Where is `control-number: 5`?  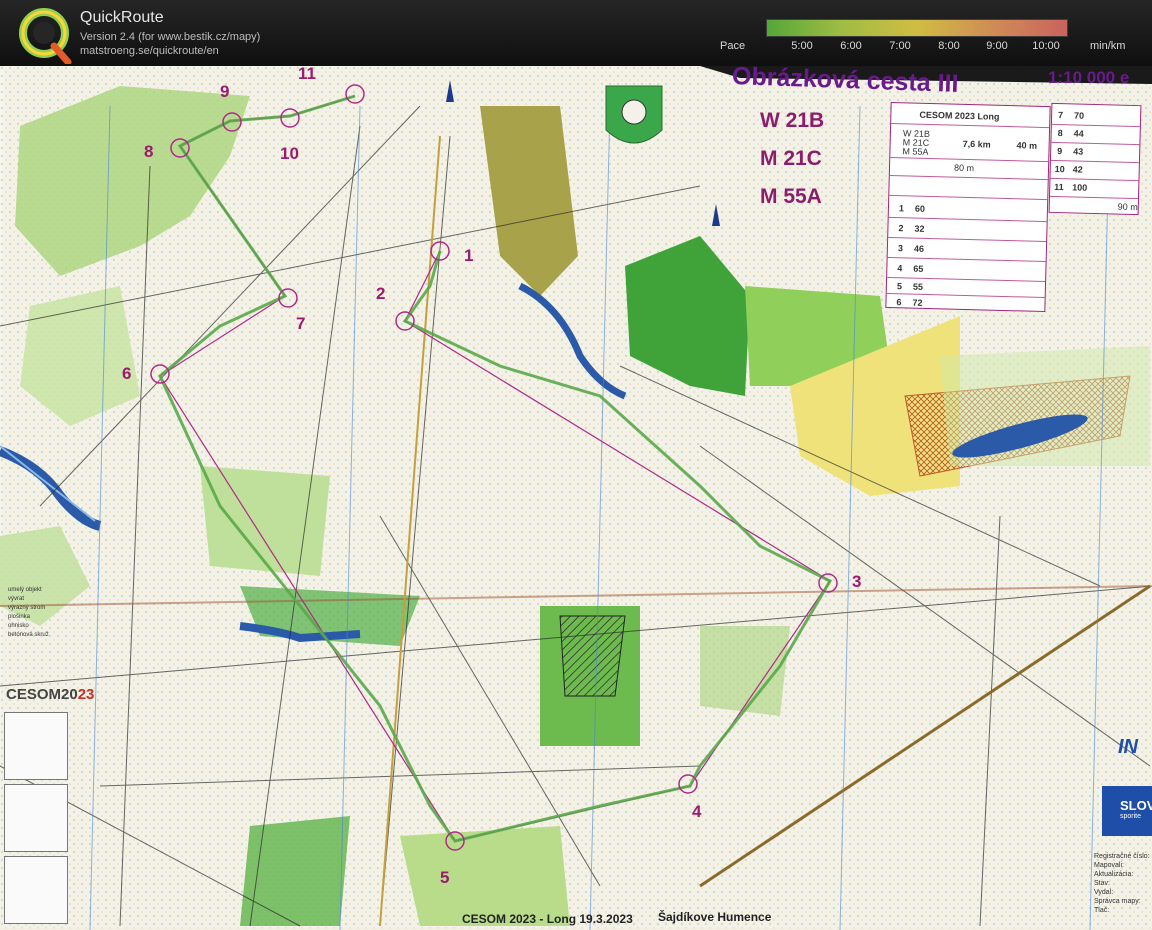
control-number: 5 is located at coordinates (445, 877).